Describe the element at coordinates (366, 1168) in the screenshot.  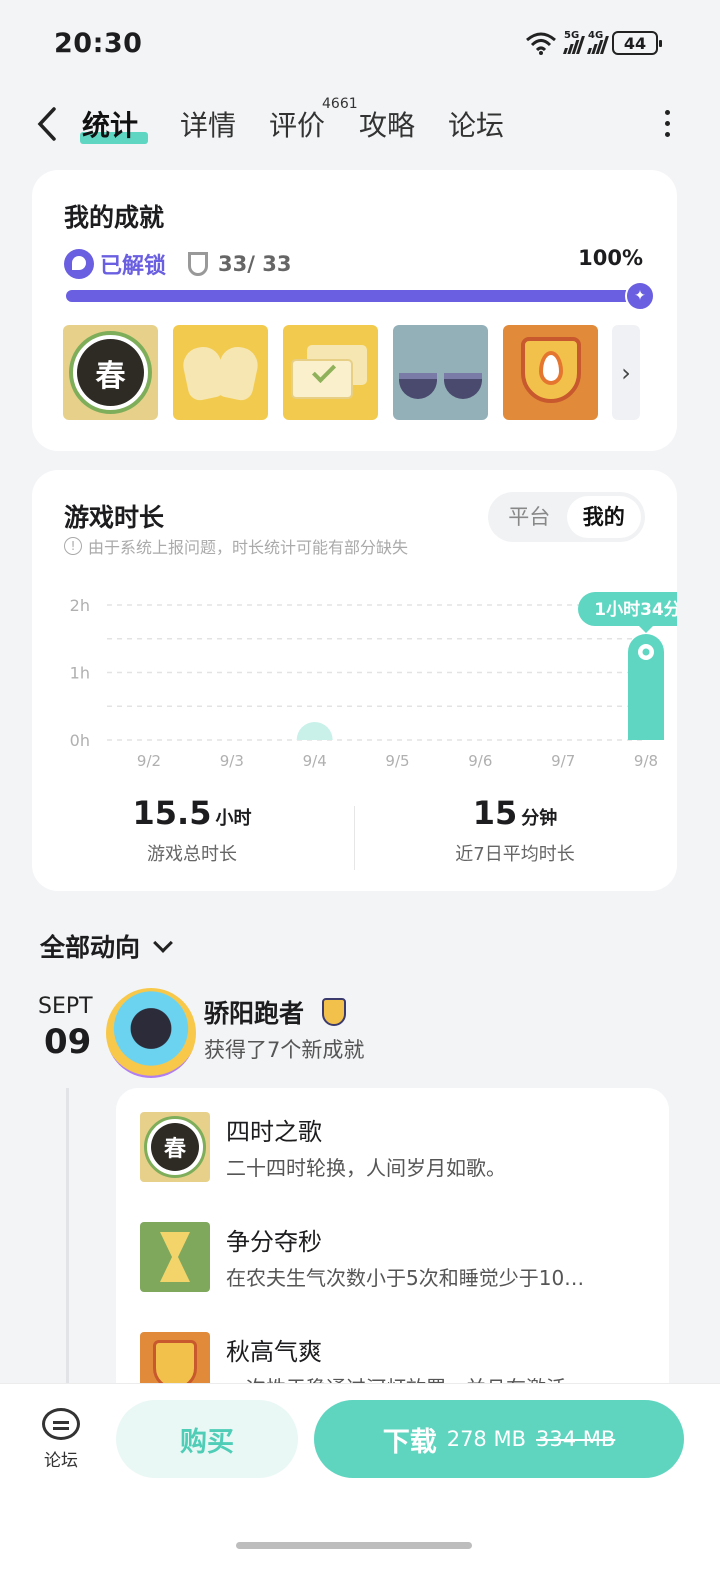
I see `achievement-desc: 二十四时轮换，人间岁月如歌。` at that location.